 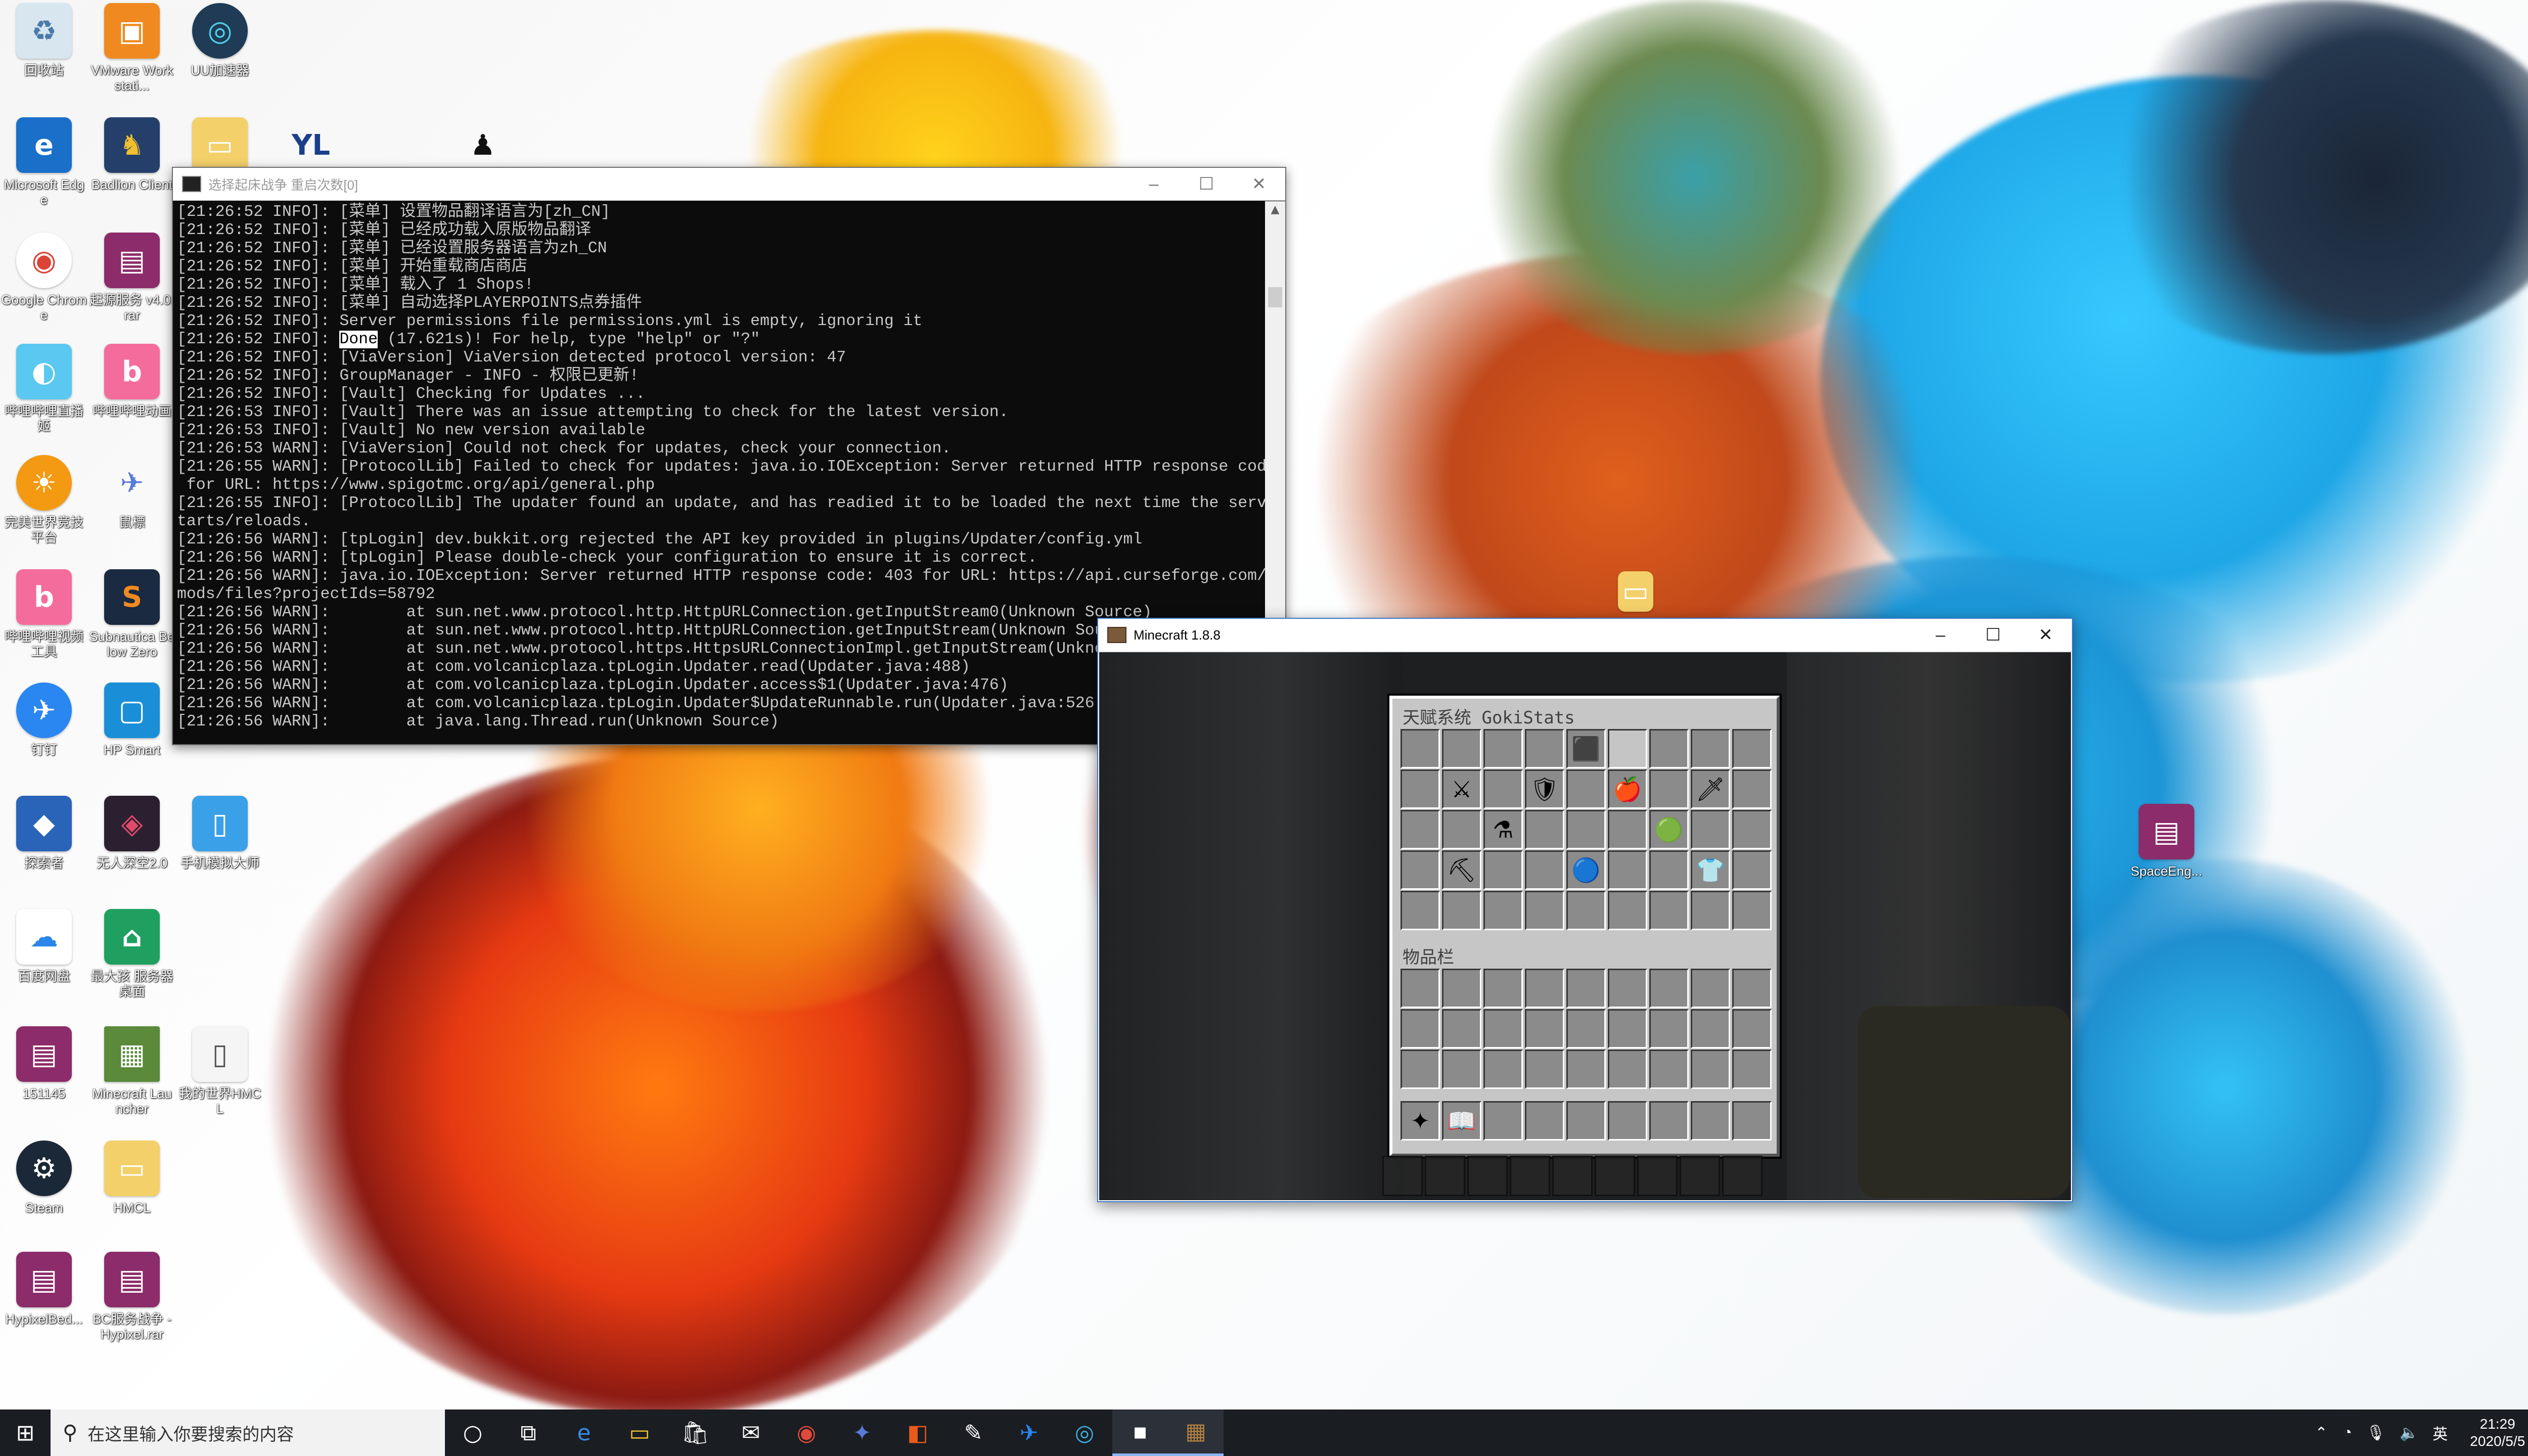 What do you see at coordinates (44, 719) in the screenshot?
I see `dingtalk-icon: ✈ 钉钉` at bounding box center [44, 719].